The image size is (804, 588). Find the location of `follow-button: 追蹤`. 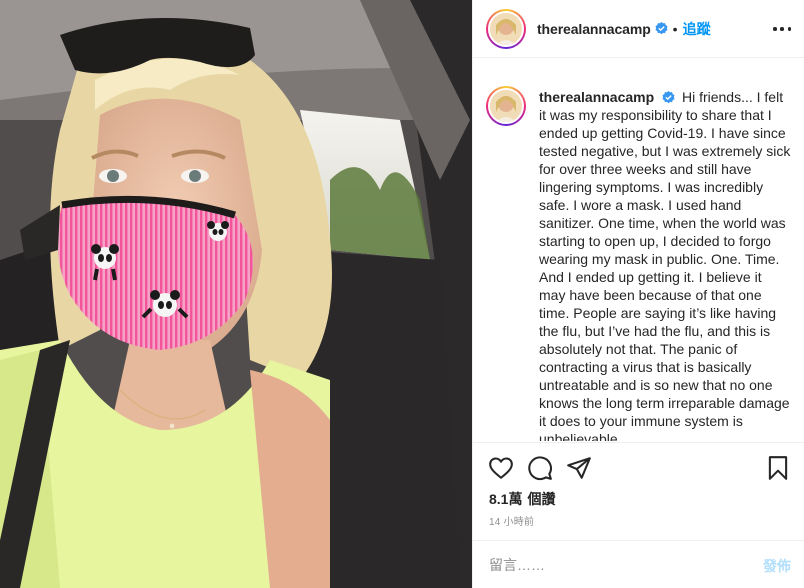

follow-button: 追蹤 is located at coordinates (697, 29).